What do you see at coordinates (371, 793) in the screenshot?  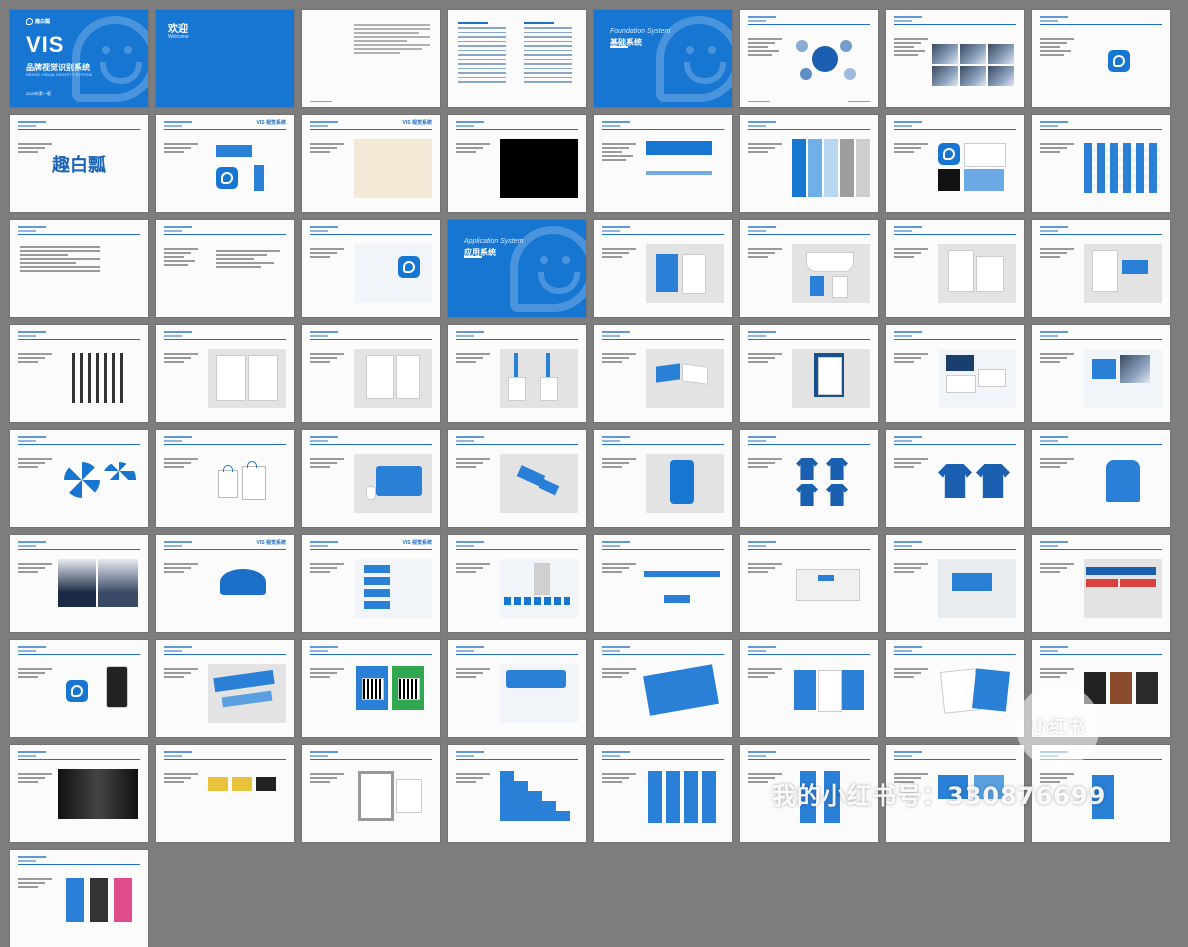 I see `frame-page` at bounding box center [371, 793].